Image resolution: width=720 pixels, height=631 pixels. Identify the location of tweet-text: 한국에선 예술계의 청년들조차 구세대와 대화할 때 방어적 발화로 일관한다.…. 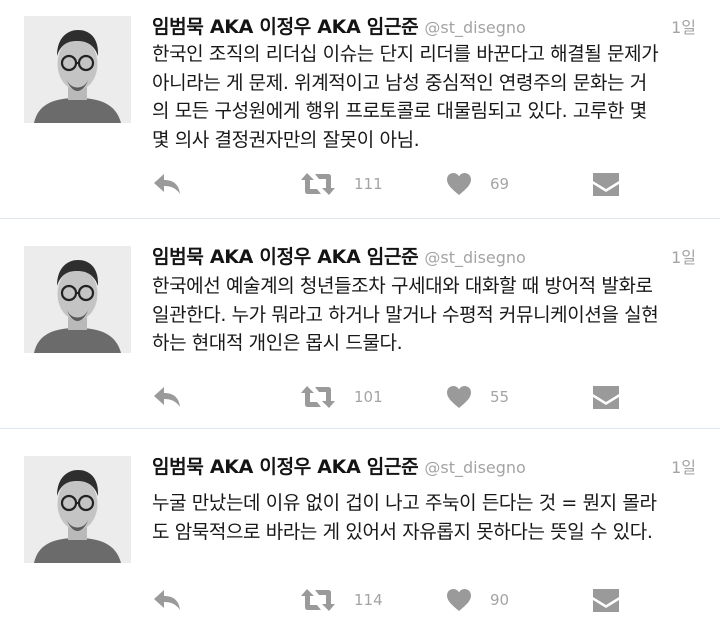
(426, 315).